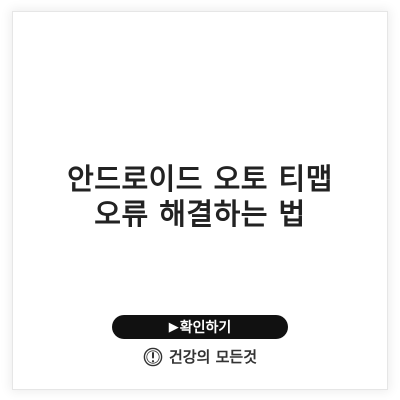  What do you see at coordinates (200, 214) in the screenshot?
I see `article-title-line-2: 오류 해결하는 법` at bounding box center [200, 214].